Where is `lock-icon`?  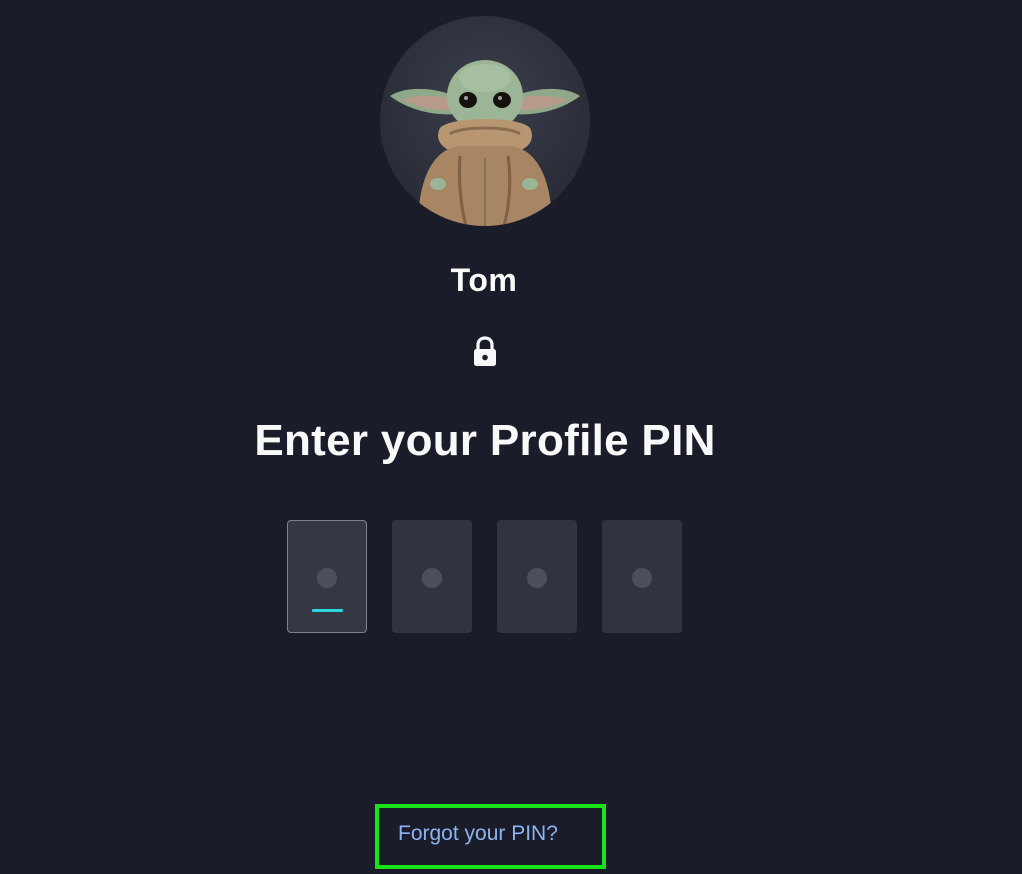 lock-icon is located at coordinates (485, 351).